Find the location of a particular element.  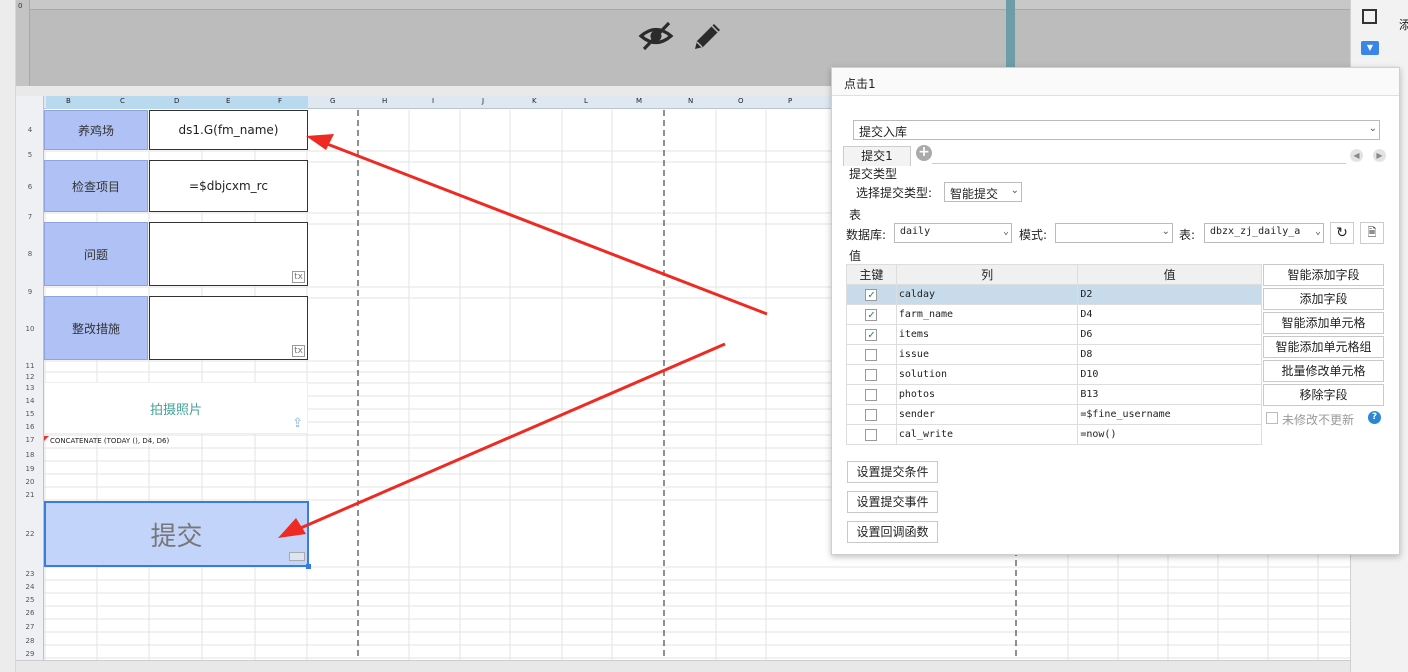

table-header: 主键 列 值 is located at coordinates (1054, 274).